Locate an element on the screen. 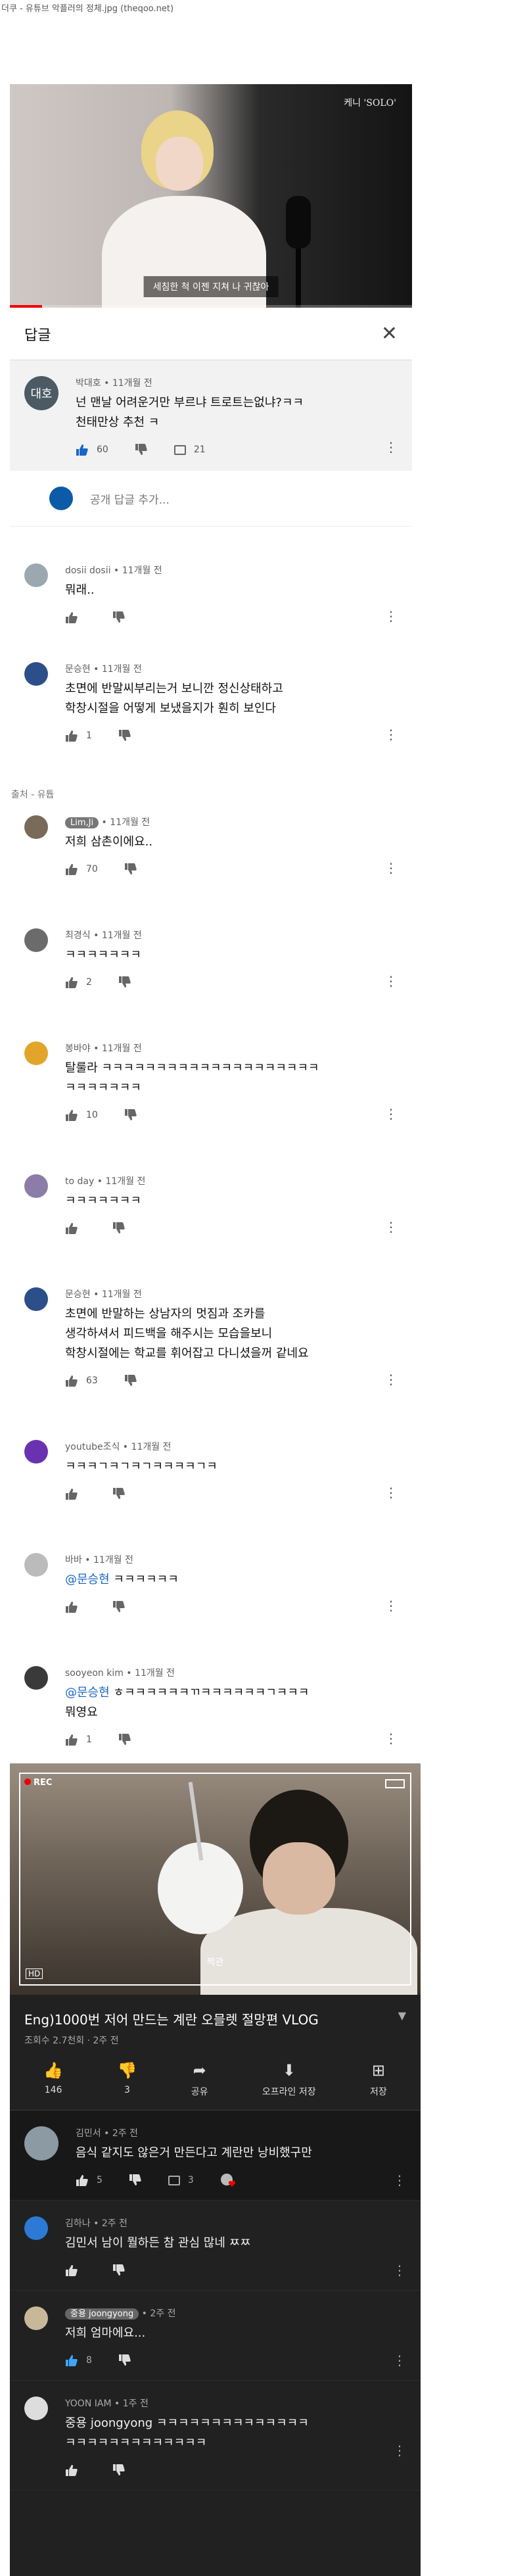 This screenshot has width=529, height=2576. save-action: ⊞ 저장 is located at coordinates (378, 2079).